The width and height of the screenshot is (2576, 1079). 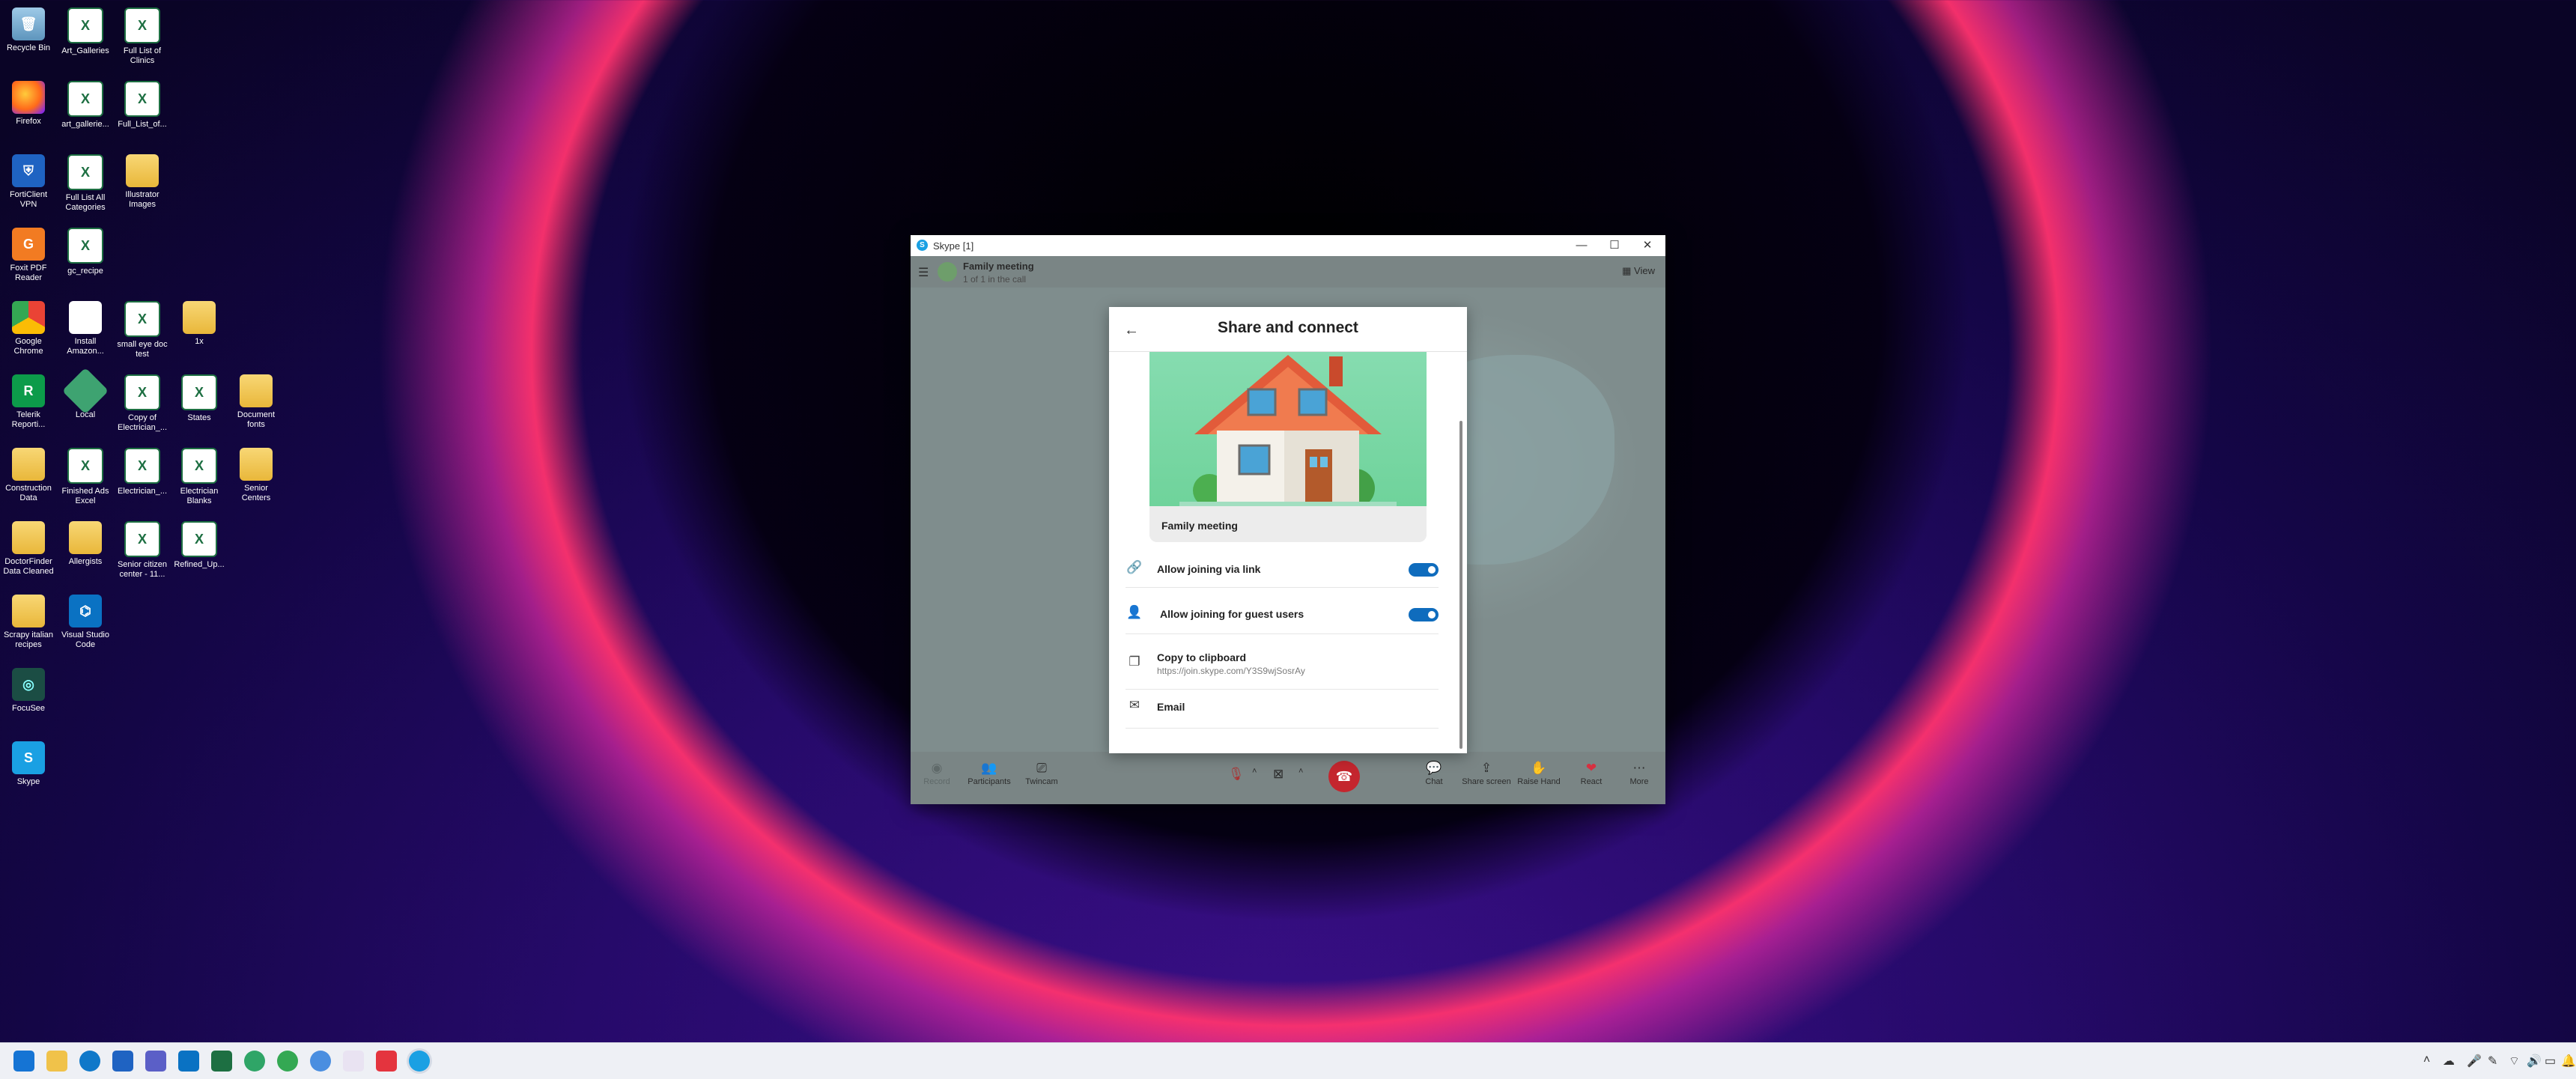 I want to click on microphone-icon: 🎤, so click(x=2474, y=1062).